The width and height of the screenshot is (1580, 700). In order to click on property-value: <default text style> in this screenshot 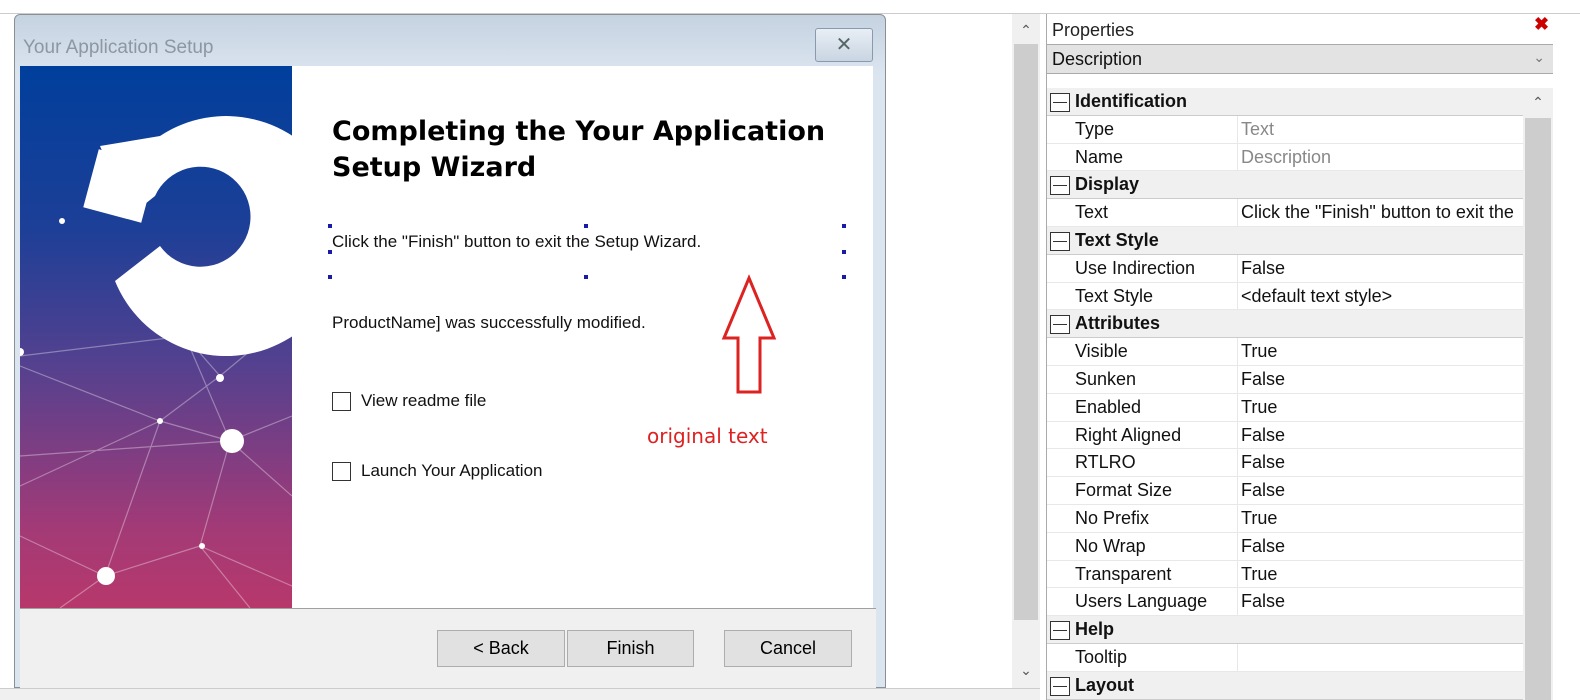, I will do `click(1381, 296)`.